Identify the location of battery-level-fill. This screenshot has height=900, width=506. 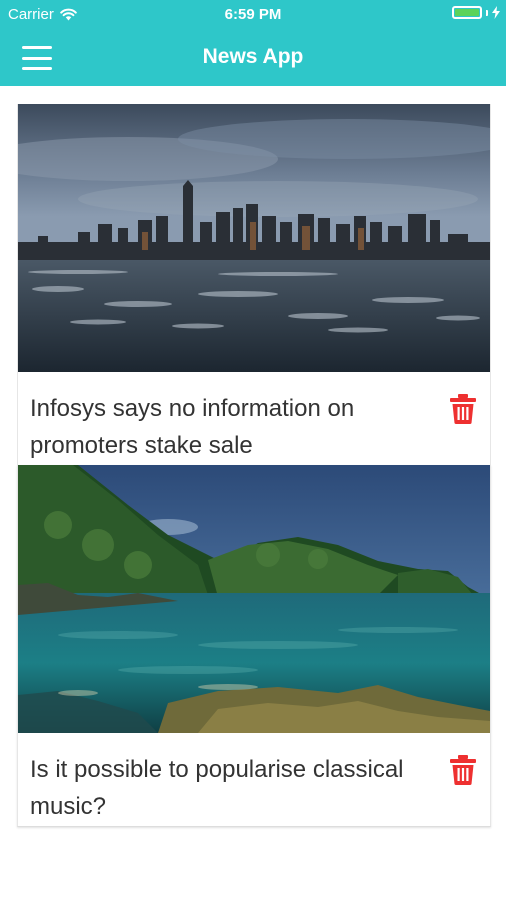
(467, 12).